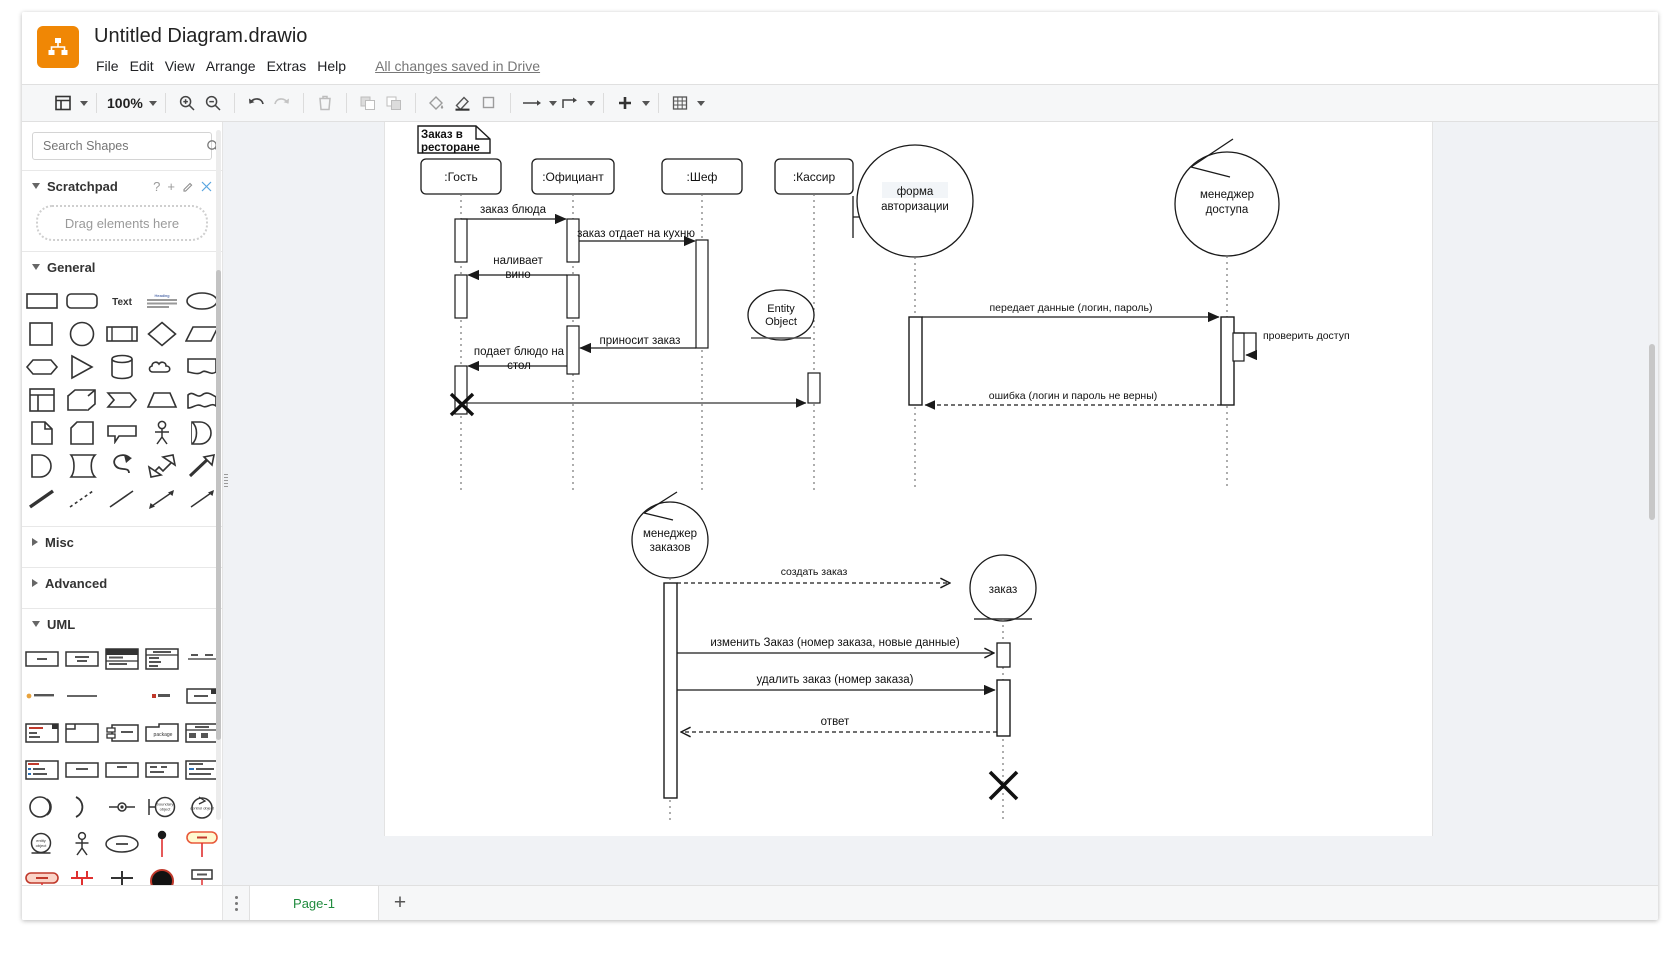  Describe the element at coordinates (202, 844) in the screenshot. I see `uml-activity` at that location.